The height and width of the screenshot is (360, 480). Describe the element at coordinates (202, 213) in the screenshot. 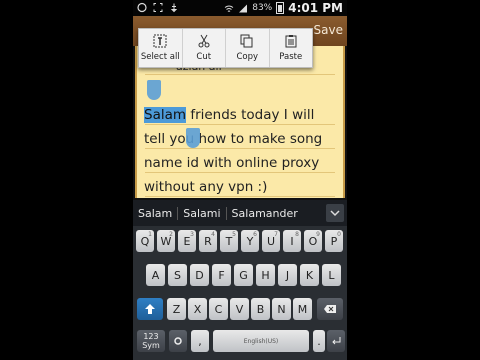

I see `suggestion-item: Salami` at that location.